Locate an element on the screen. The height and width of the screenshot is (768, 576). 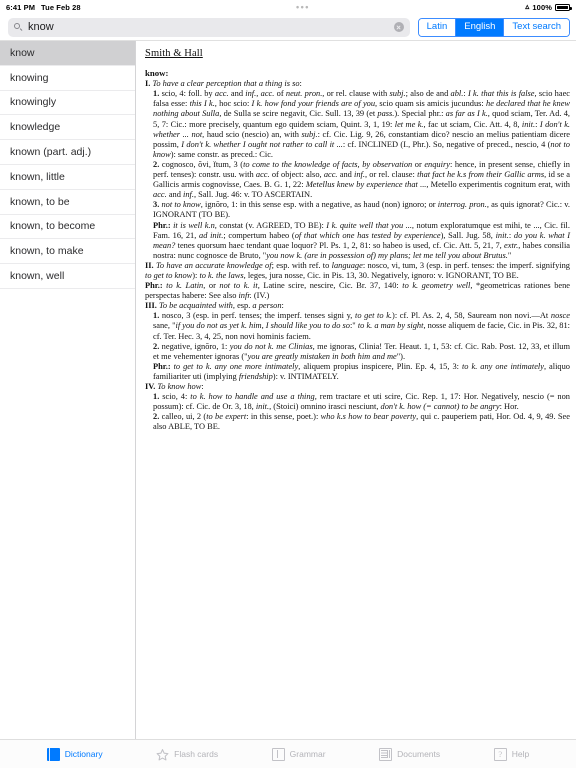
star-icon is located at coordinates (162, 754).